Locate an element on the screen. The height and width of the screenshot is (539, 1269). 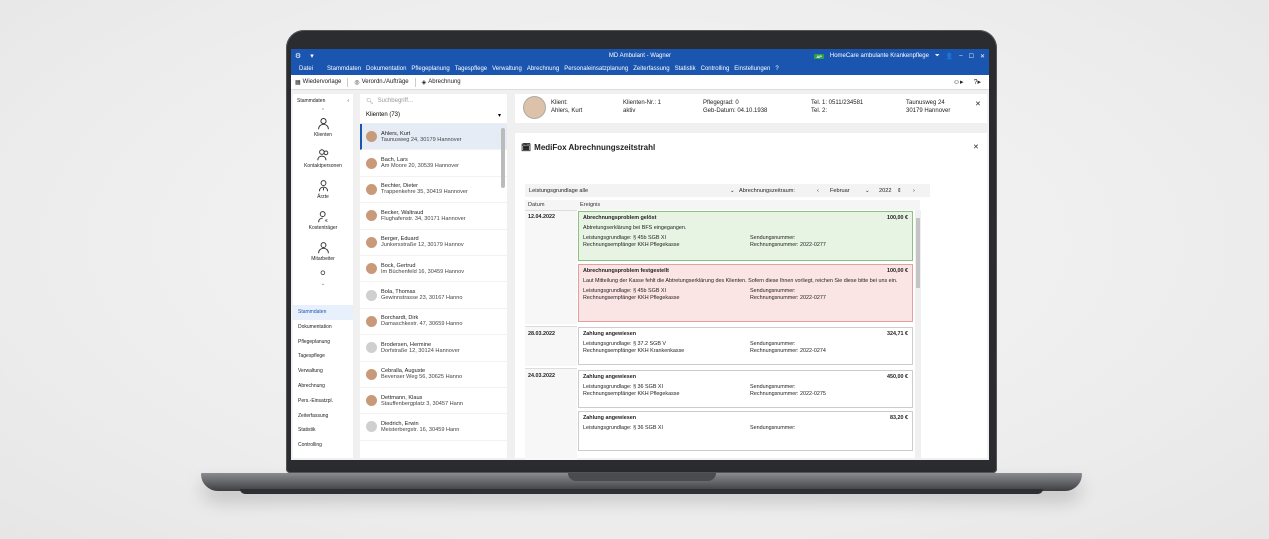
stepper-icon: ⇕ is located at coordinates (899, 191).